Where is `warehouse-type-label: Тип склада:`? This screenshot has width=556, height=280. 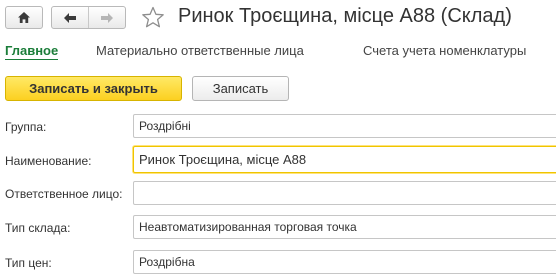
warehouse-type-label: Тип склада: is located at coordinates (38, 228).